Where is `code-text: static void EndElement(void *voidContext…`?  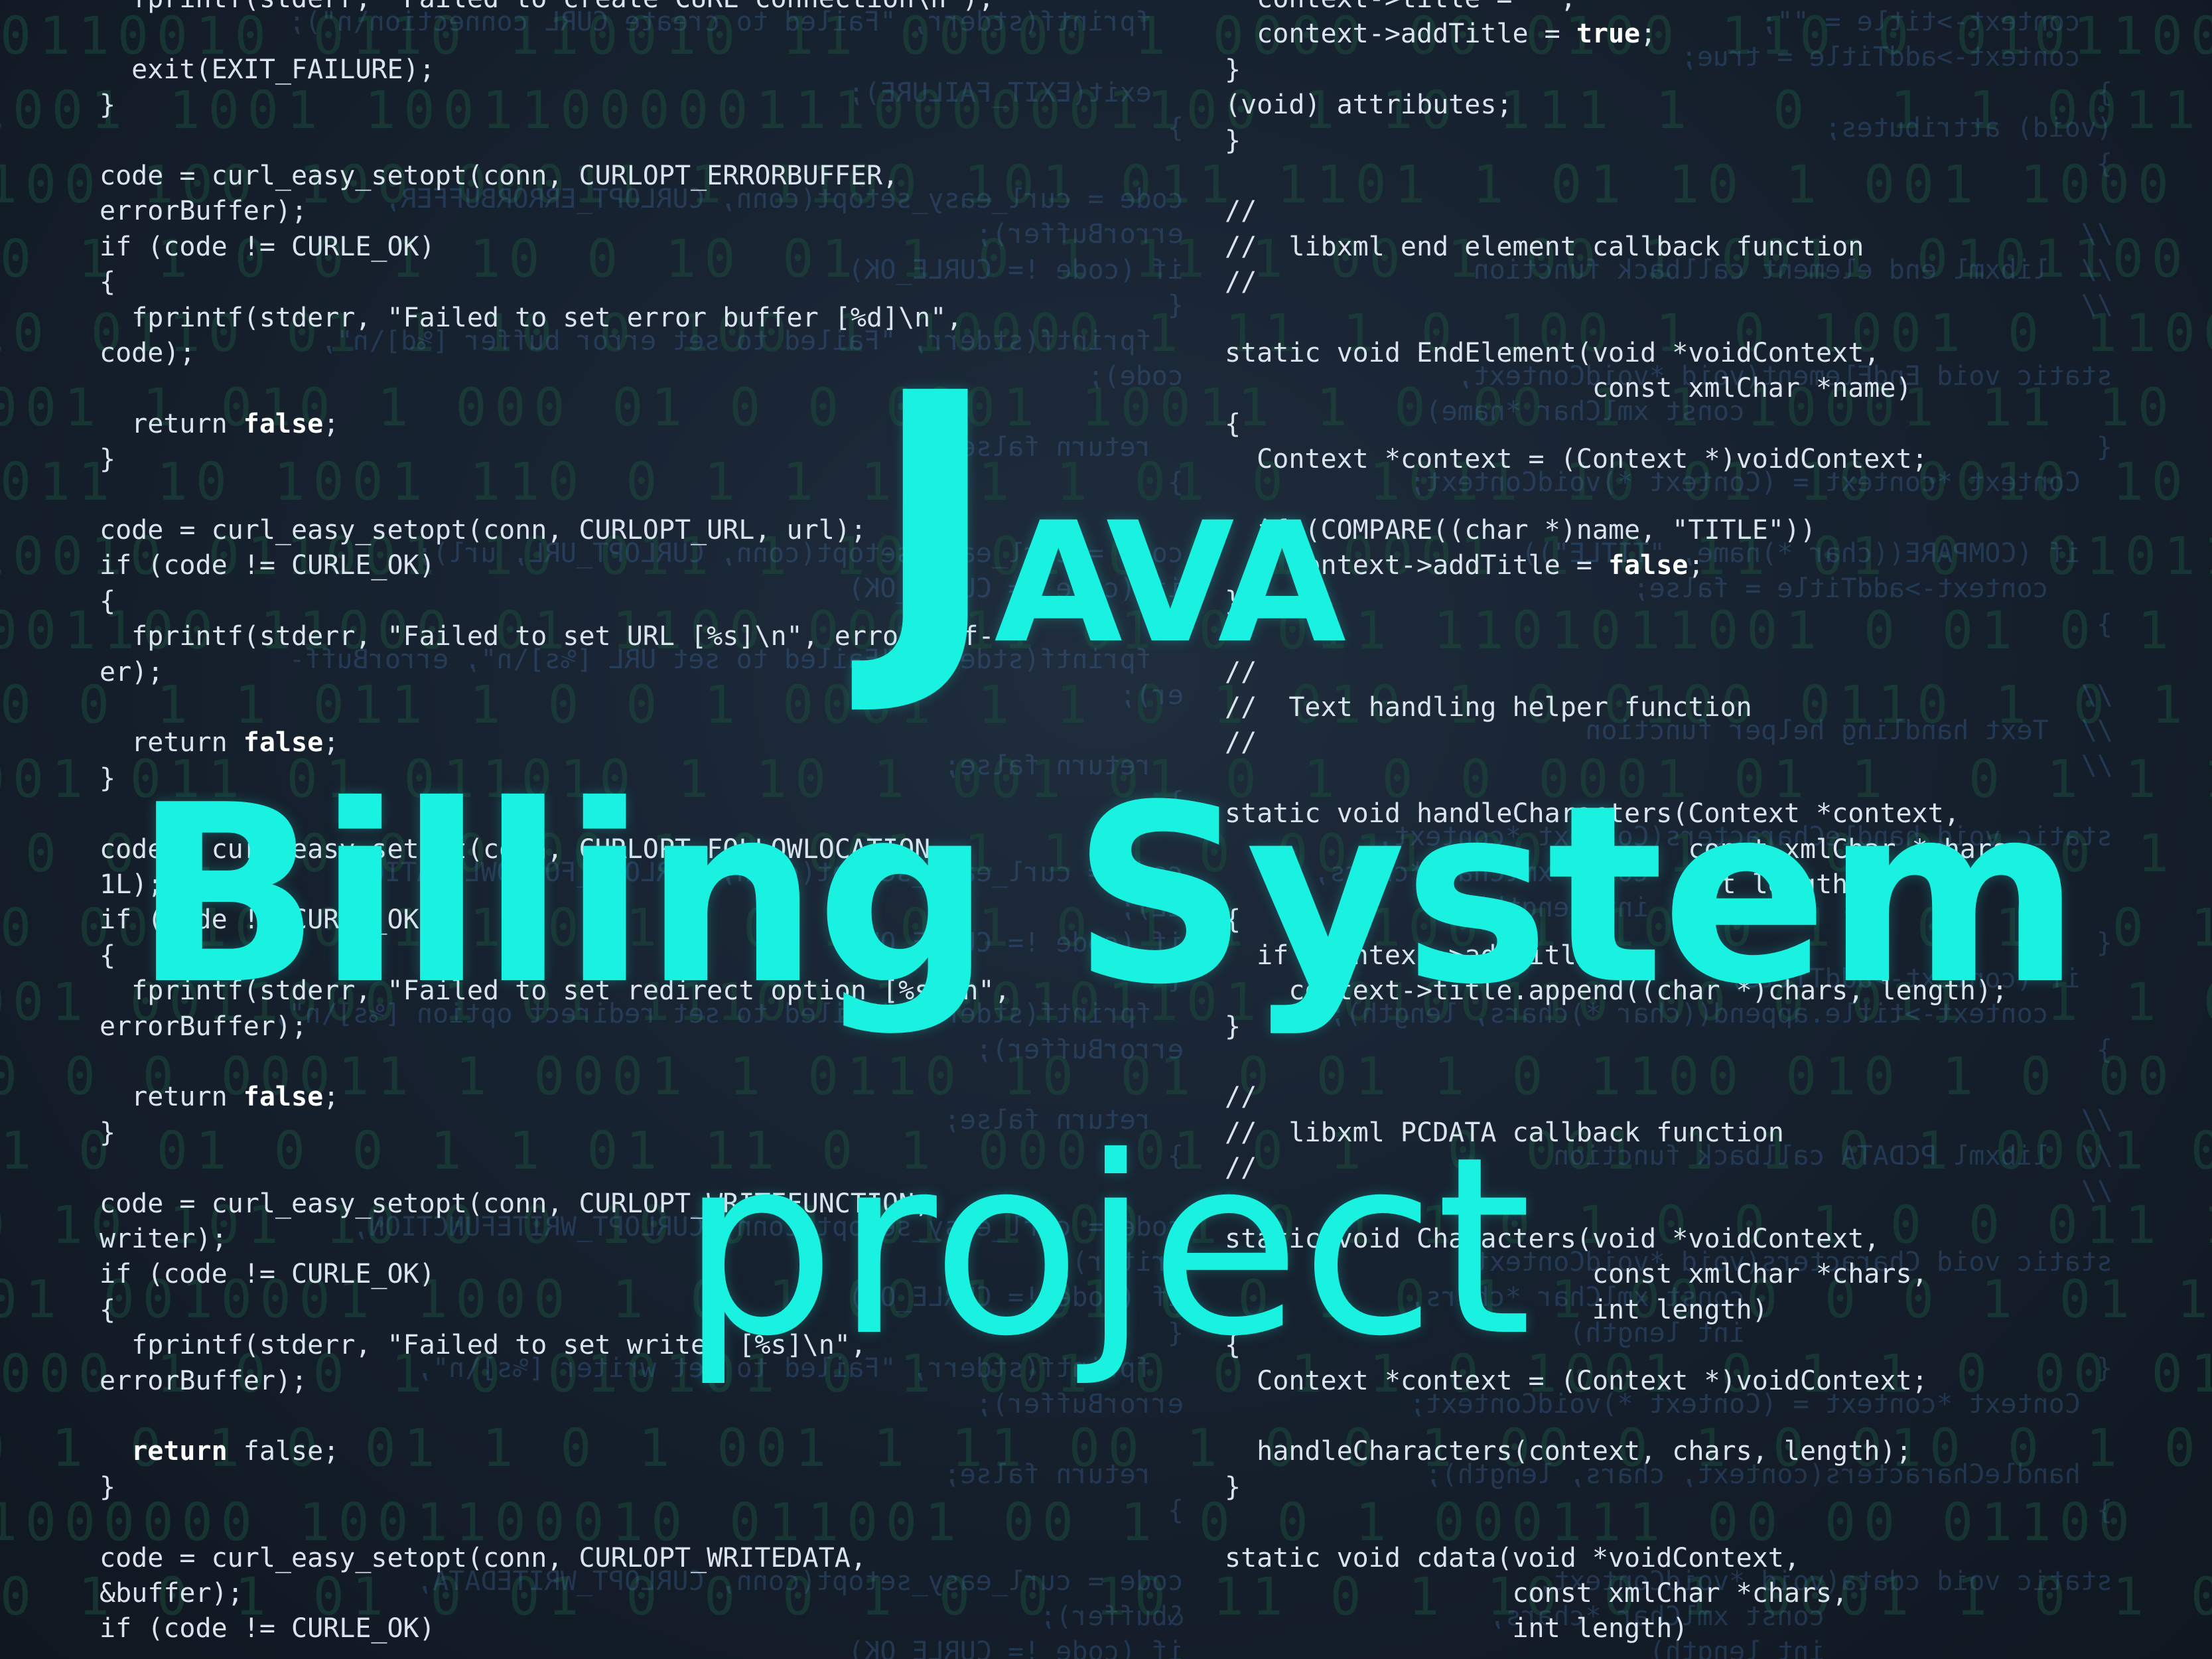 code-text: static void EndElement(void *voidContext… is located at coordinates (1552, 353).